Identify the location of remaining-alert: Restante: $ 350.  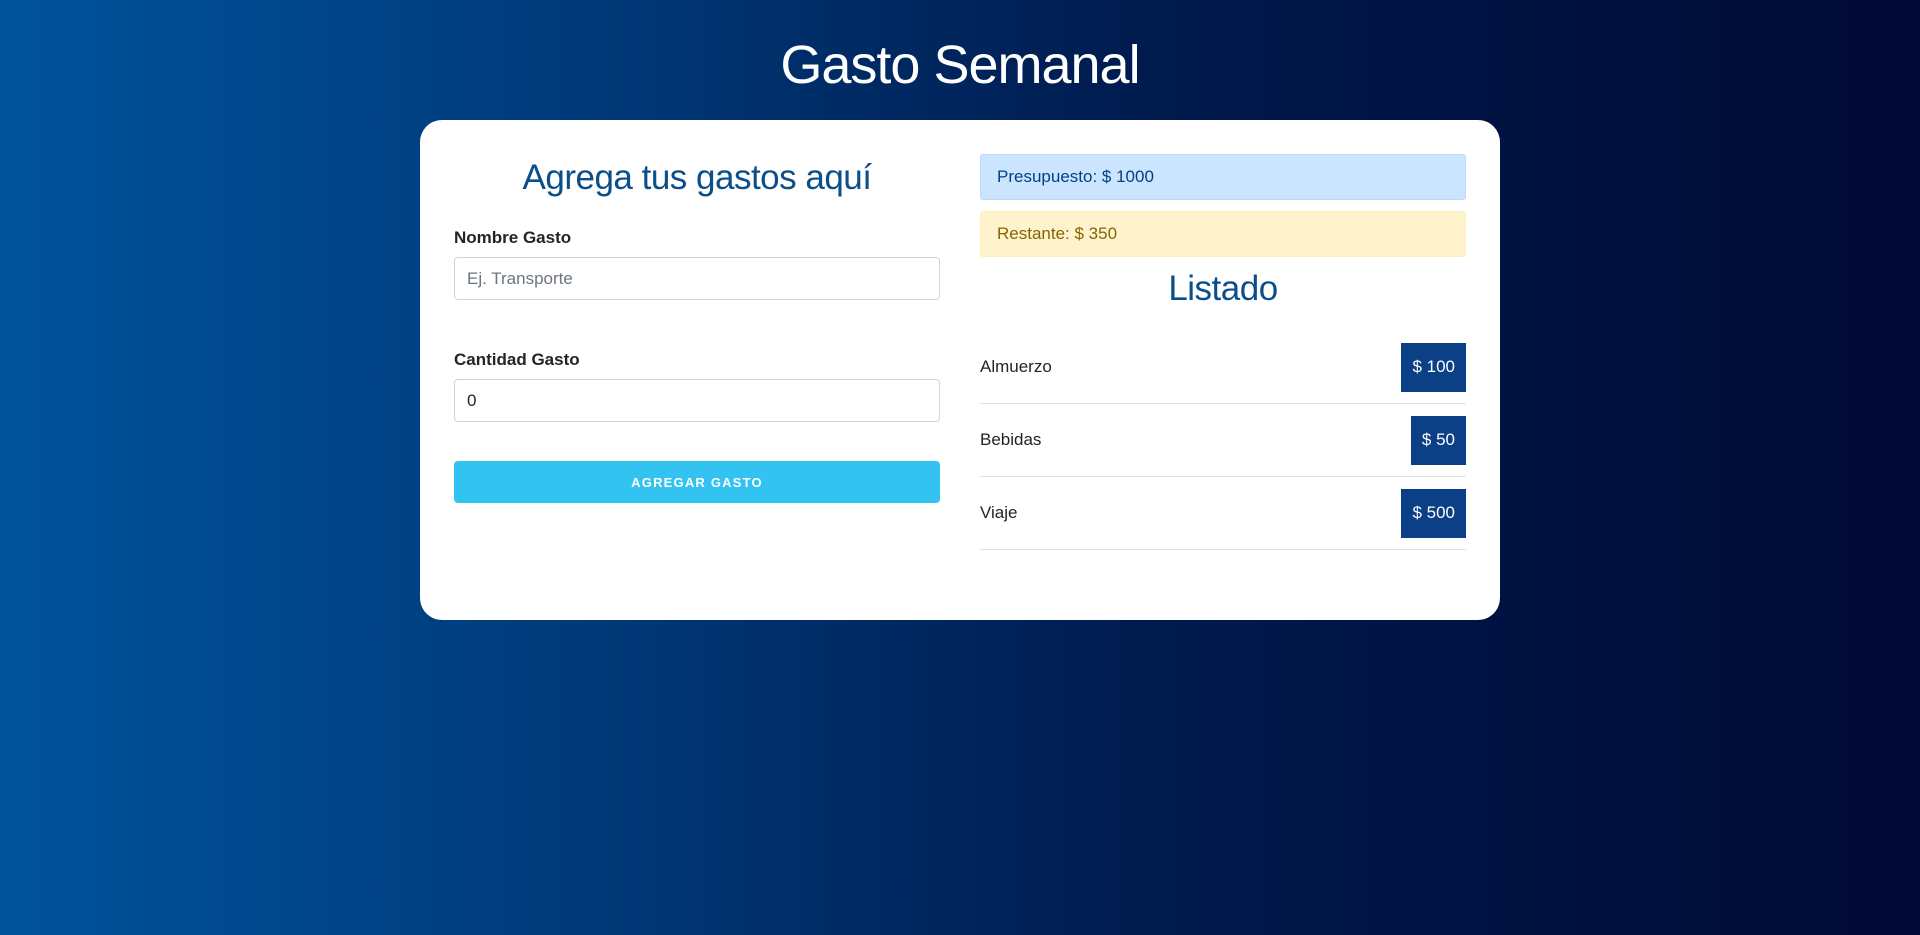
(1223, 234).